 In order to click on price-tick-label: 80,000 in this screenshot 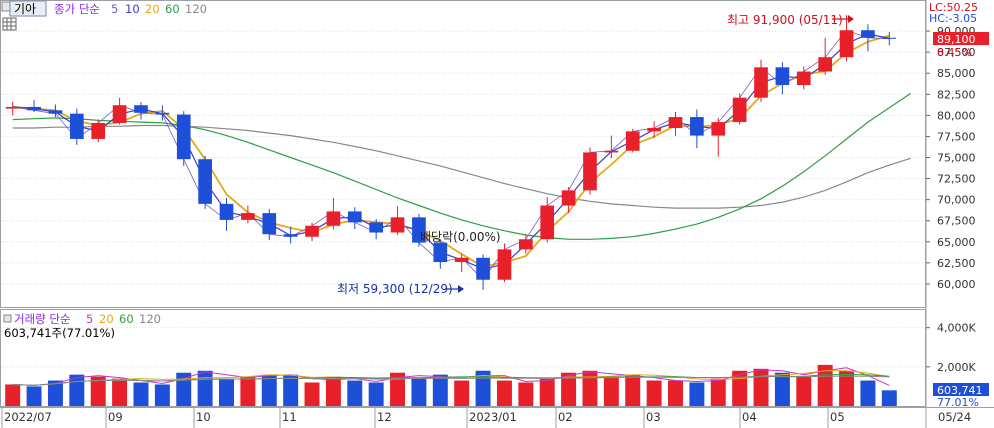, I will do `click(956, 115)`.